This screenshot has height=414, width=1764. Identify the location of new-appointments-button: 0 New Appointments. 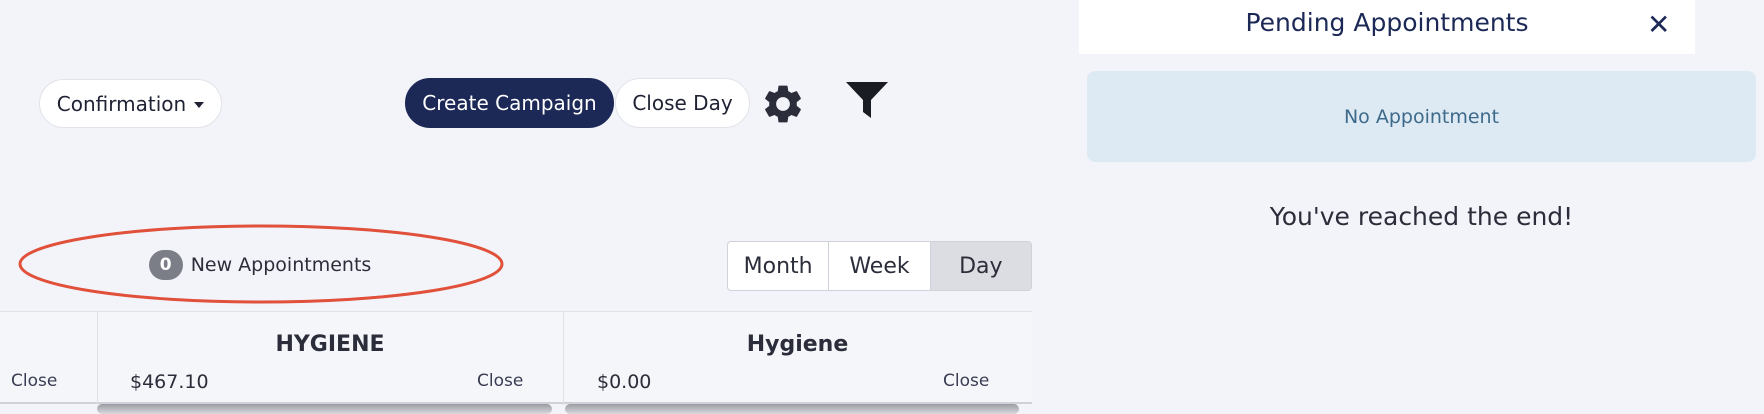
(260, 265).